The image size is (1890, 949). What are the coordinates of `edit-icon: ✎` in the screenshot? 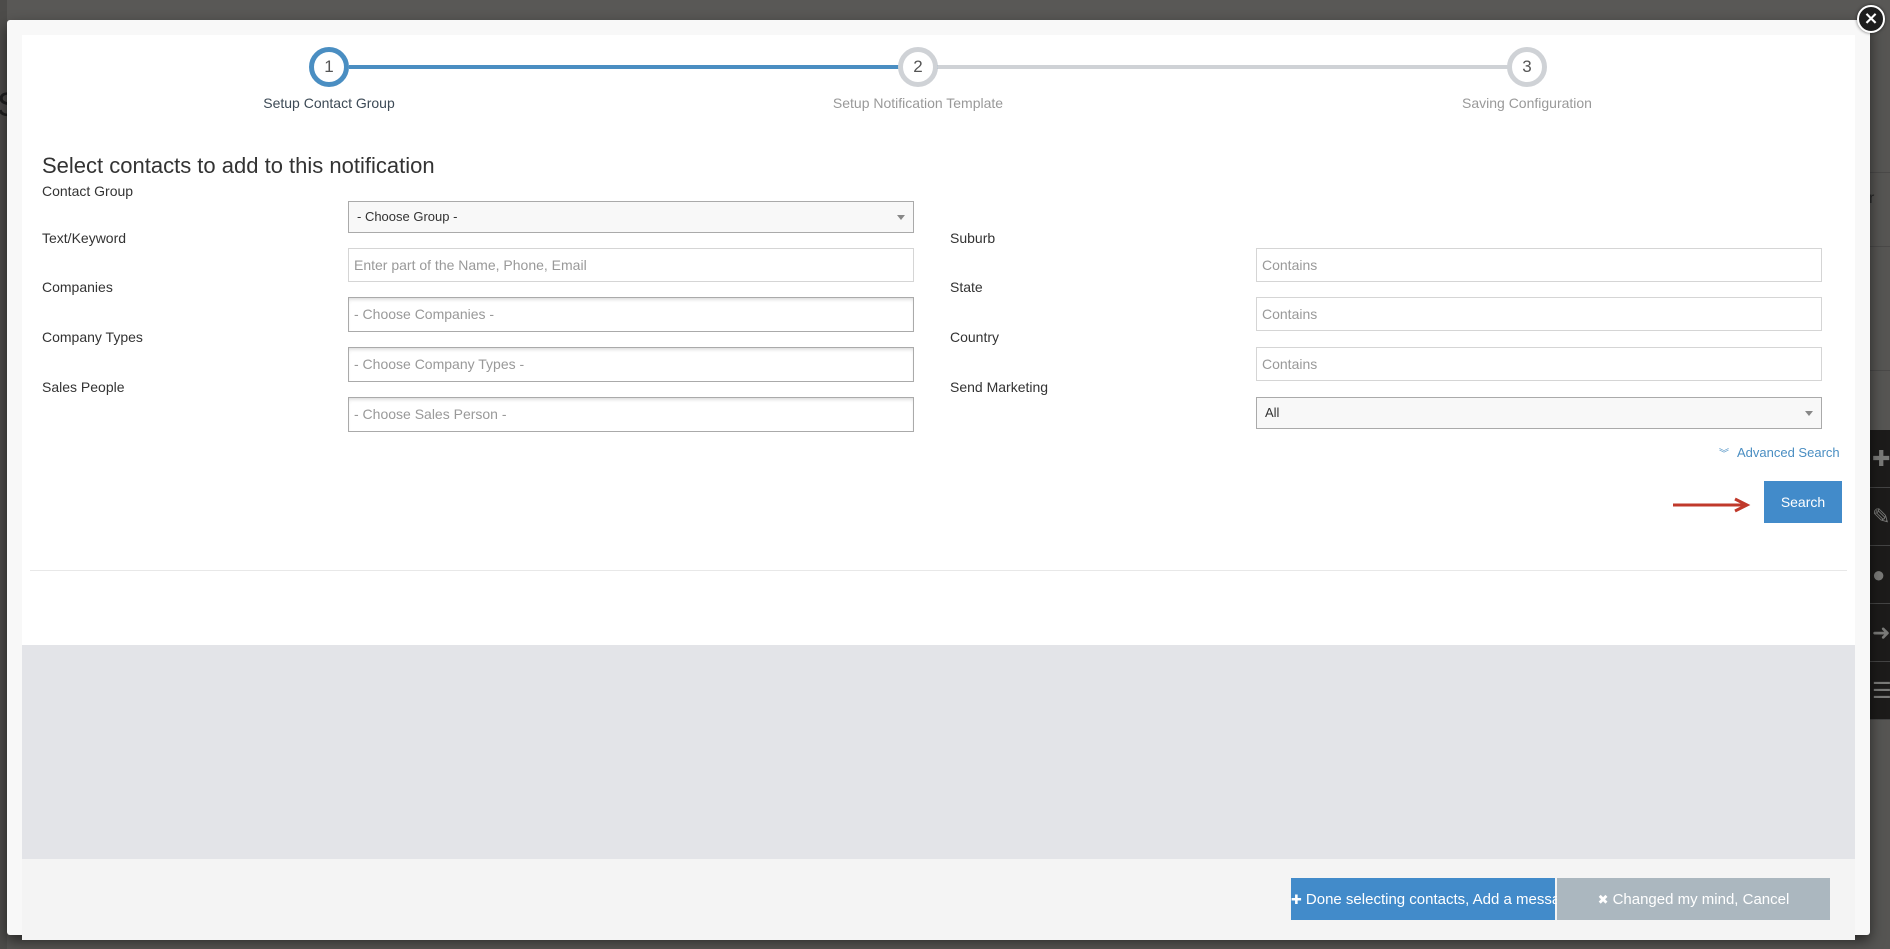 It's located at (1880, 517).